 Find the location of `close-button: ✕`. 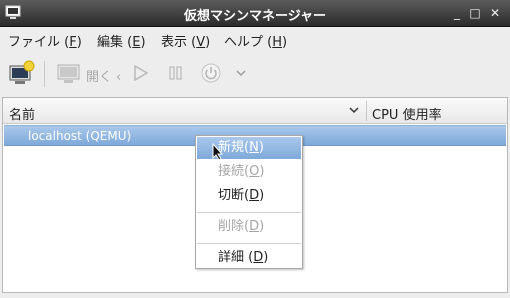

close-button: ✕ is located at coordinates (495, 13).